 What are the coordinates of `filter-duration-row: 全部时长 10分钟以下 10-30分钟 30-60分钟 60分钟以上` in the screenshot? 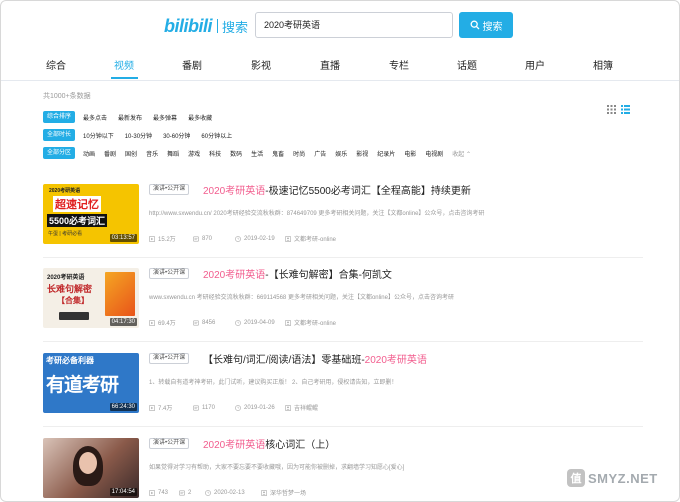 It's located at (143, 135).